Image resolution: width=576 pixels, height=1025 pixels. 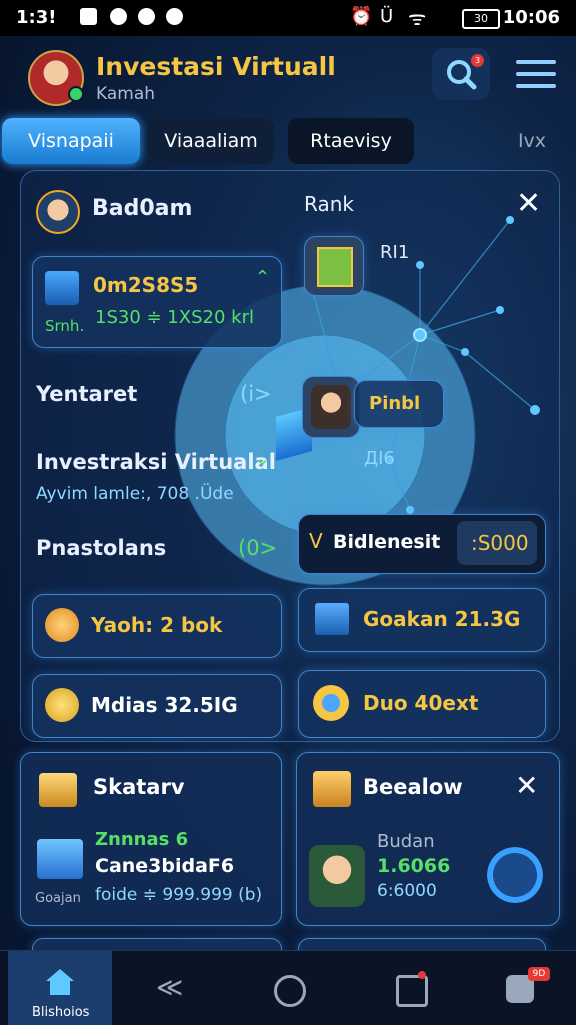 What do you see at coordinates (257, 548) in the screenshot?
I see `row-action-pnastolans: (0>` at bounding box center [257, 548].